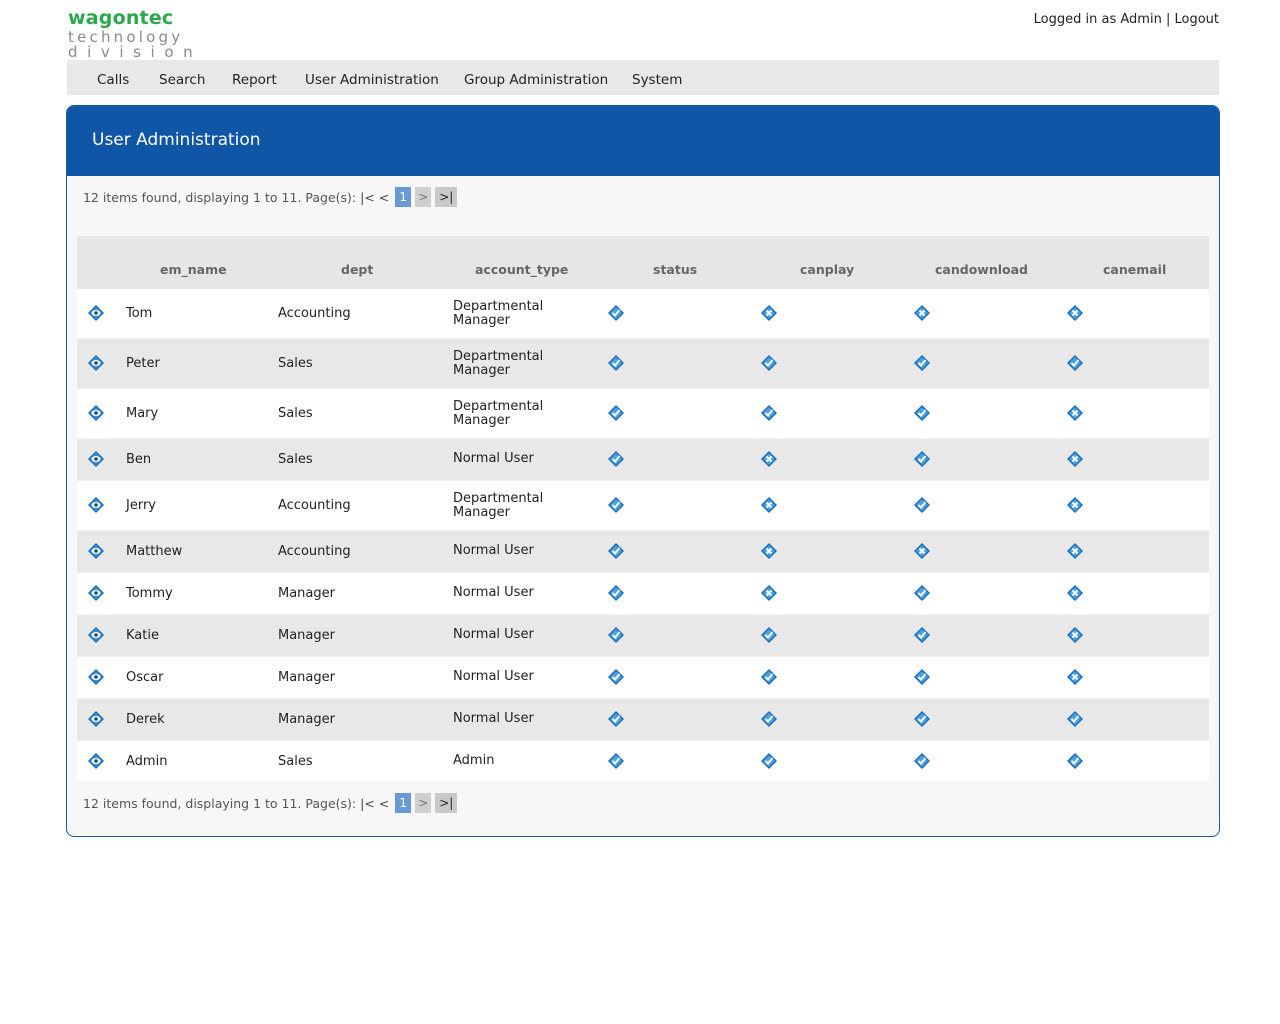 The image size is (1280, 1024). Describe the element at coordinates (372, 80) in the screenshot. I see `nav-item-user-administration: User Administration` at that location.